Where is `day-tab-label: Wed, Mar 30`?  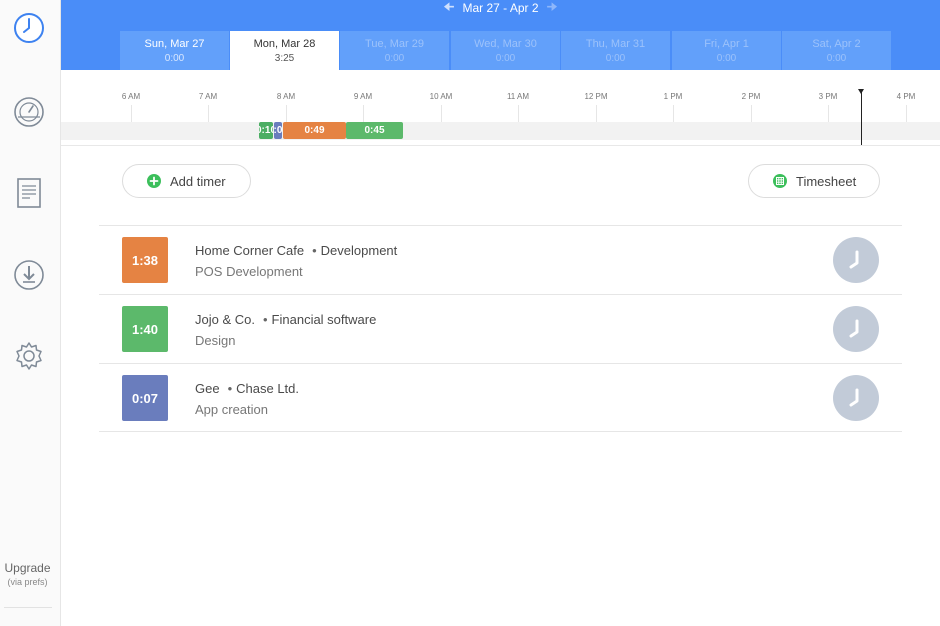
day-tab-label: Wed, Mar 30 is located at coordinates (505, 44).